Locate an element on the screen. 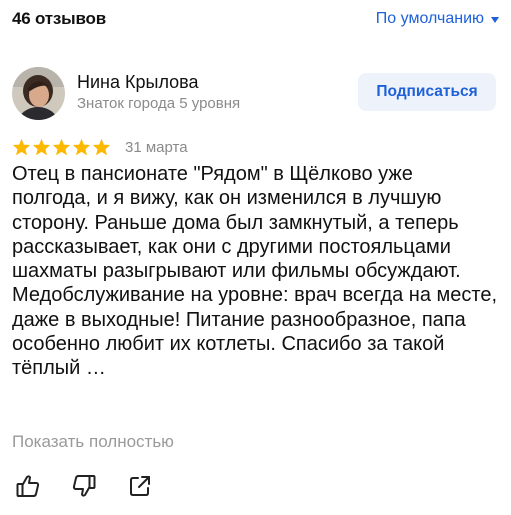 This screenshot has width=511, height=515. rating-row: 31 марта is located at coordinates (100, 147).